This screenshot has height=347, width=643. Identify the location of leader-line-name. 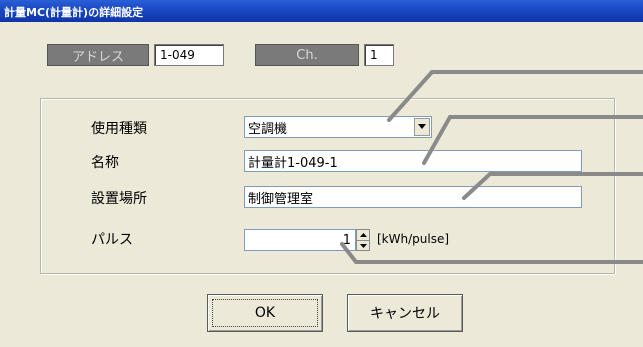
(532, 140).